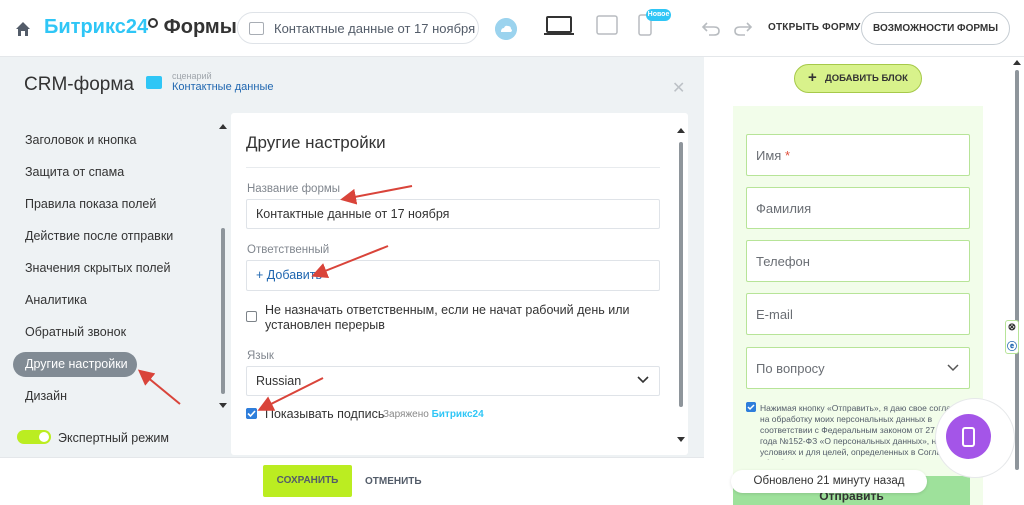 The width and height of the screenshot is (1024, 505). Describe the element at coordinates (114, 438) in the screenshot. I see `expert-mode-label: Экспертный режим` at that location.